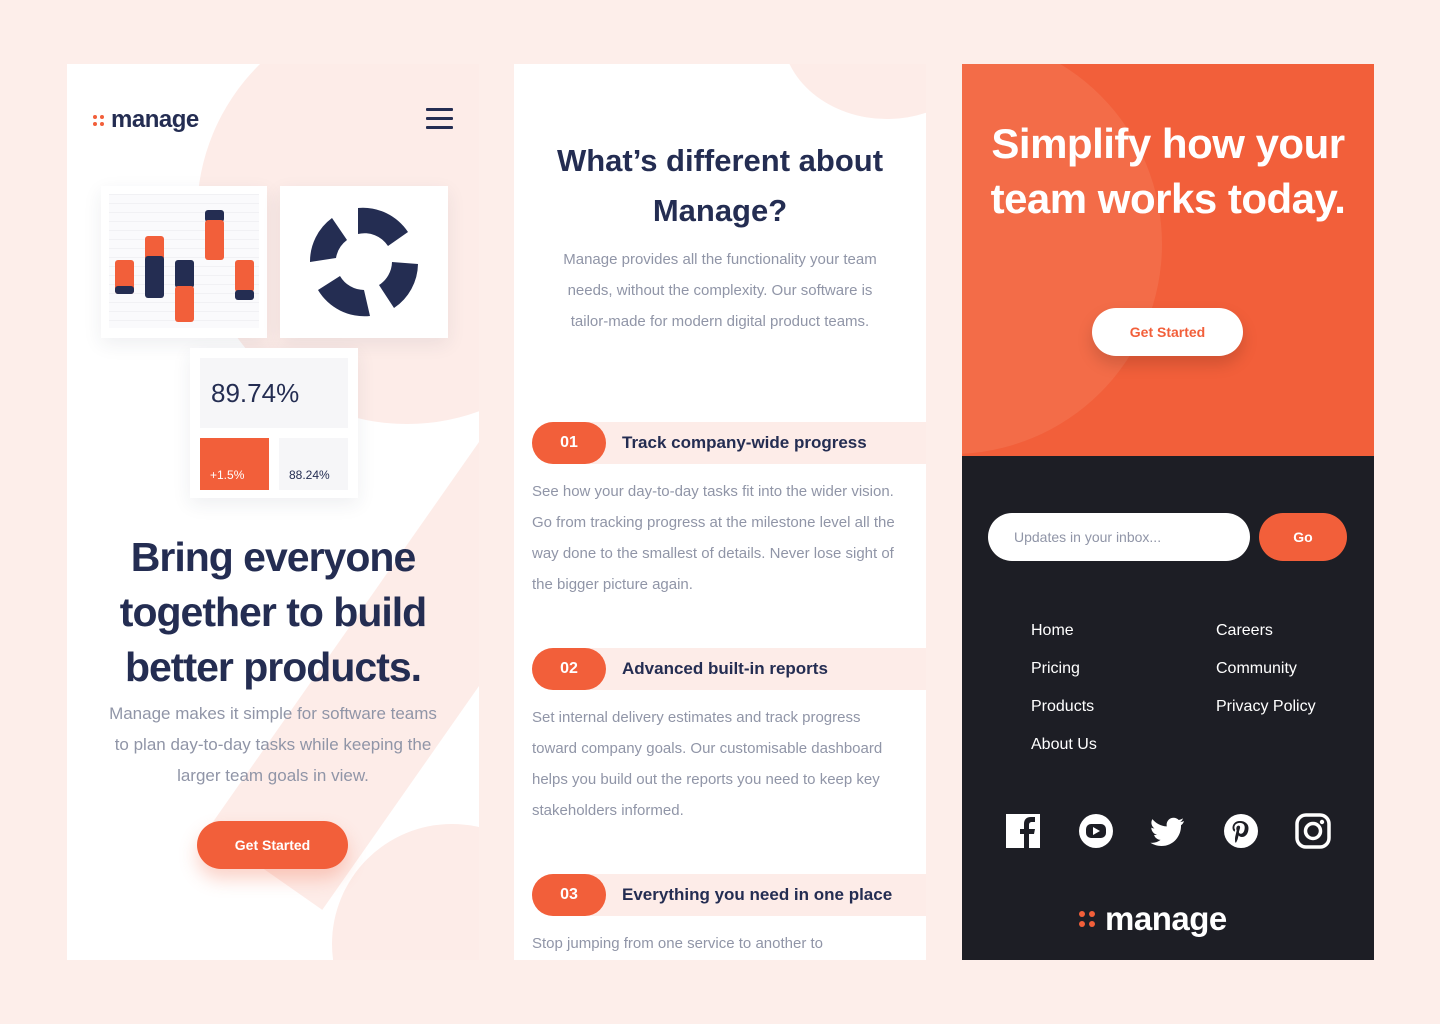 The width and height of the screenshot is (1440, 1024). I want to click on stat-main-value: 89.74%, so click(274, 393).